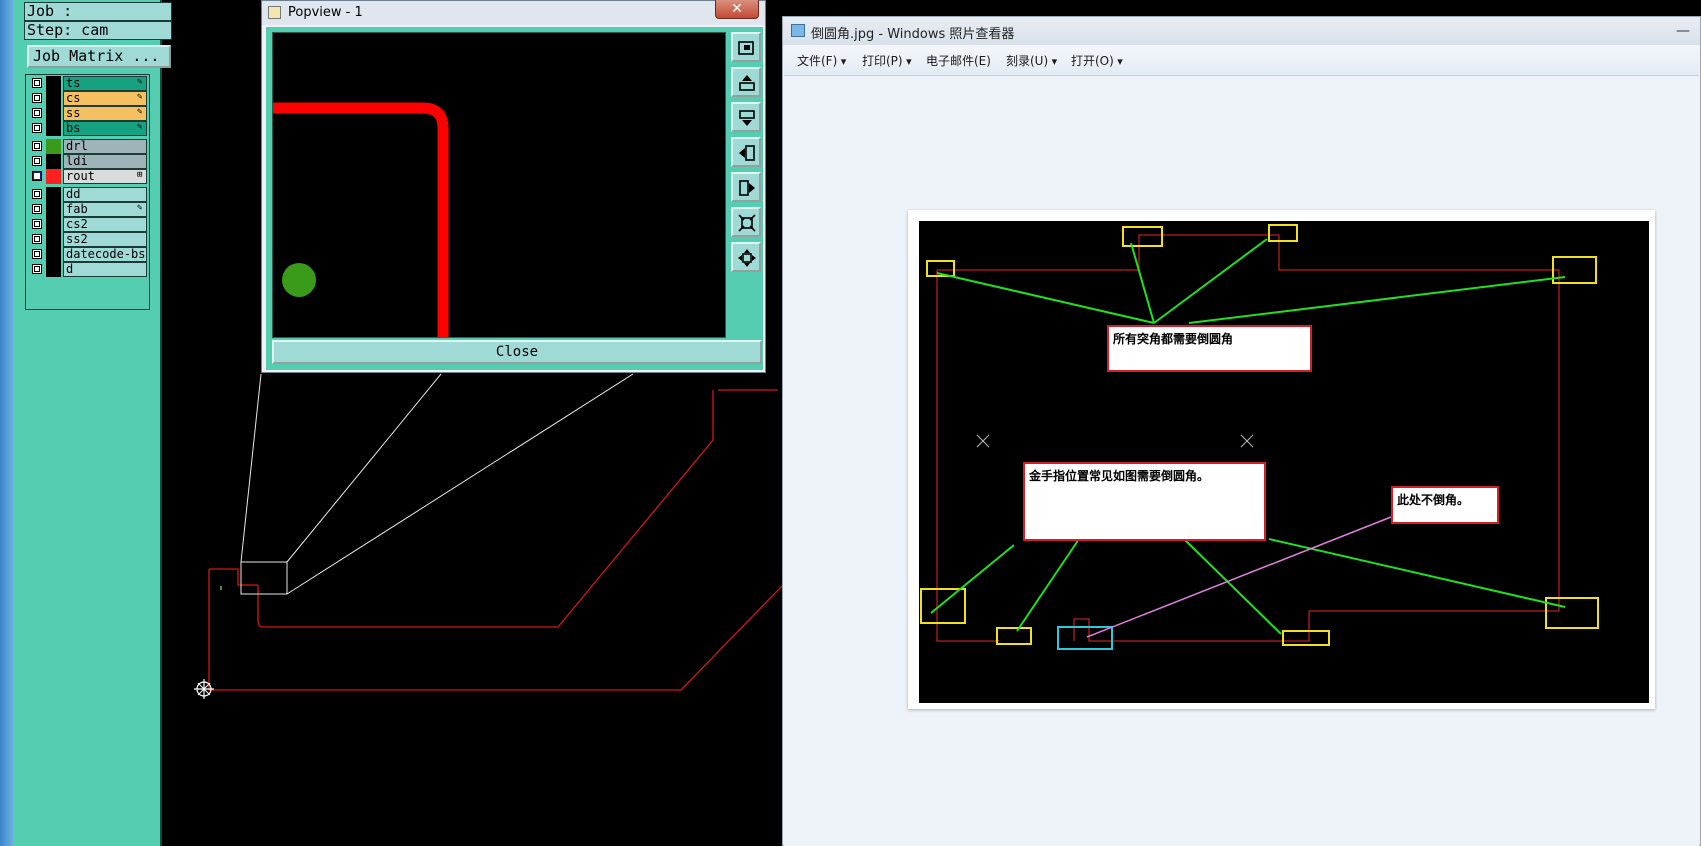 The height and width of the screenshot is (846, 1701). What do you see at coordinates (105, 83) in the screenshot?
I see `layer-name: ts` at bounding box center [105, 83].